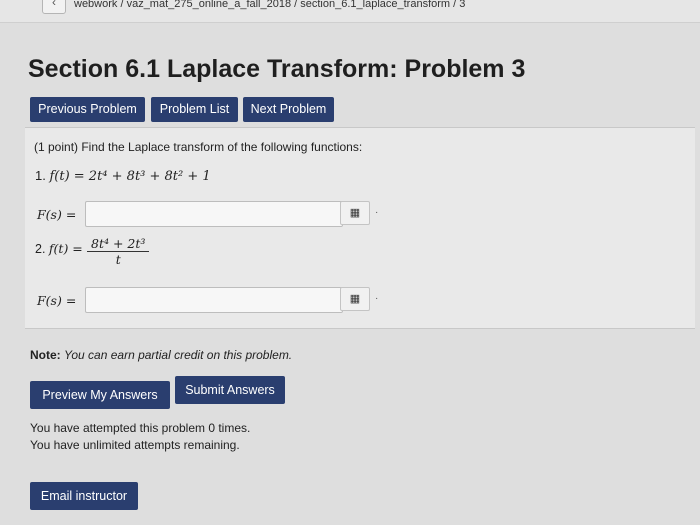 This screenshot has width=700, height=525. I want to click on item-2-number: 2., so click(40, 249).